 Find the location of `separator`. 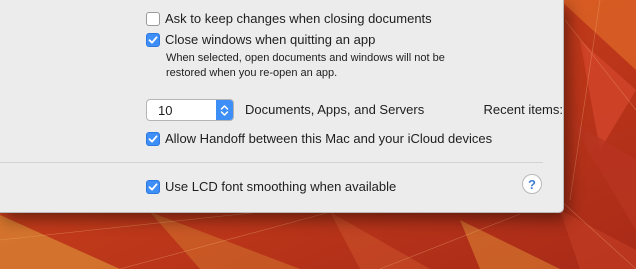

separator is located at coordinates (271, 162).